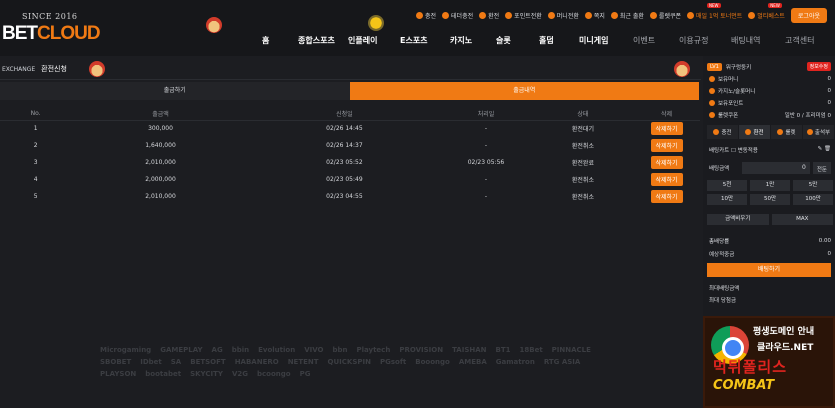 Image resolution: width=835 pixels, height=408 pixels. Describe the element at coordinates (350, 68) in the screenshot. I see `breadcrumb: EXCHANGE 환전신청` at that location.